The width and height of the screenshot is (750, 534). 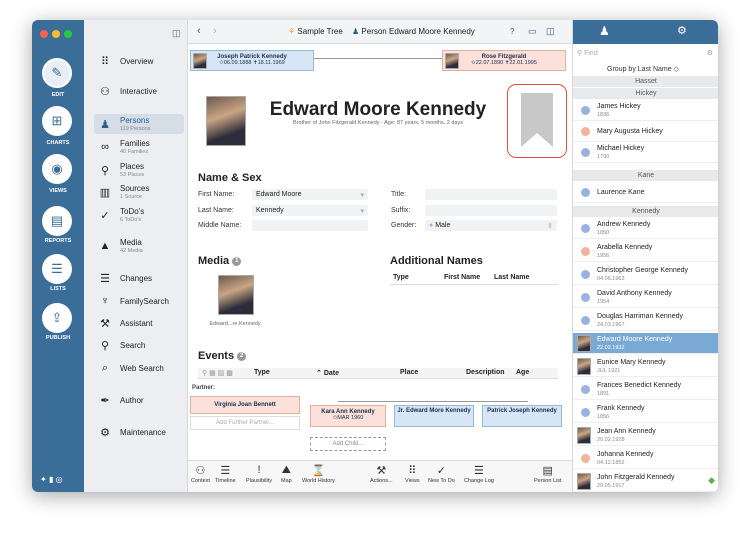 What do you see at coordinates (141, 91) in the screenshot?
I see `nav-interactive: ⚇ Interactive` at bounding box center [141, 91].